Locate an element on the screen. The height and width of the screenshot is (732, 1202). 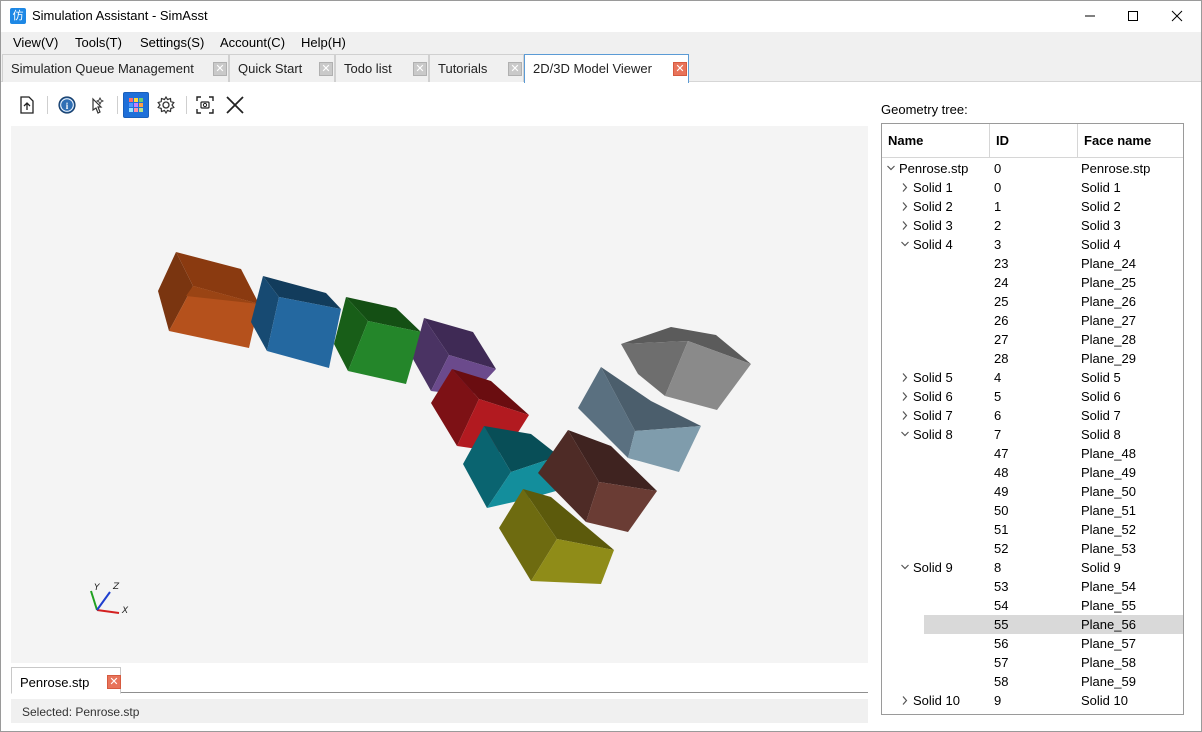
solid-orange is located at coordinates (208, 300).